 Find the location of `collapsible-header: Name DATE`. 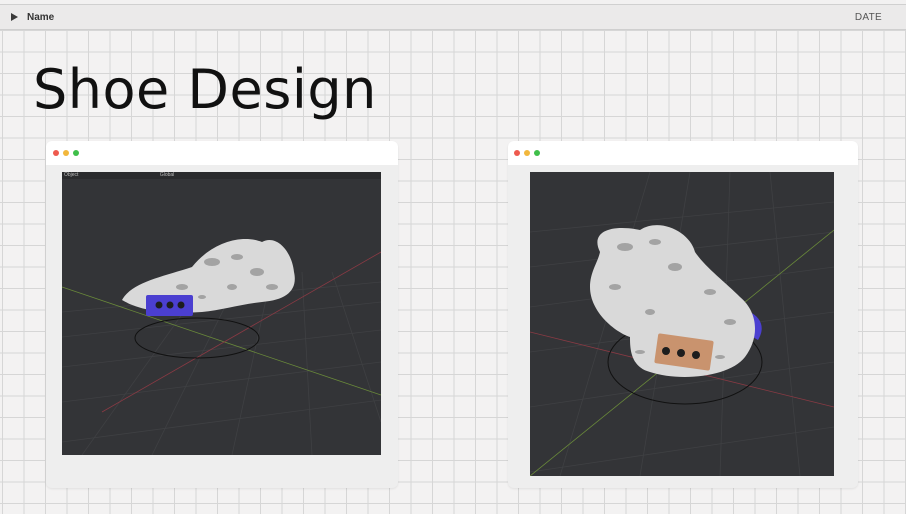

collapsible-header: Name DATE is located at coordinates (453, 17).